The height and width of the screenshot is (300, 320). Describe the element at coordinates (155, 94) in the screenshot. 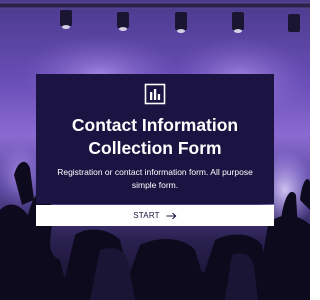

I see `bar-chart-icon` at that location.